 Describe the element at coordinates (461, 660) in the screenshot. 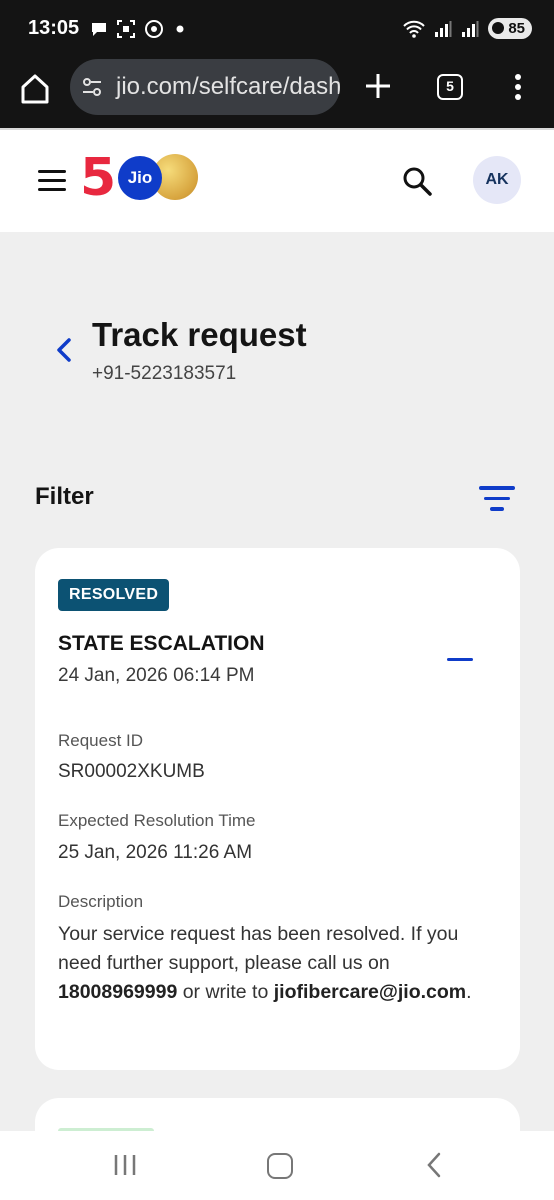

I see `collapse-icon` at that location.